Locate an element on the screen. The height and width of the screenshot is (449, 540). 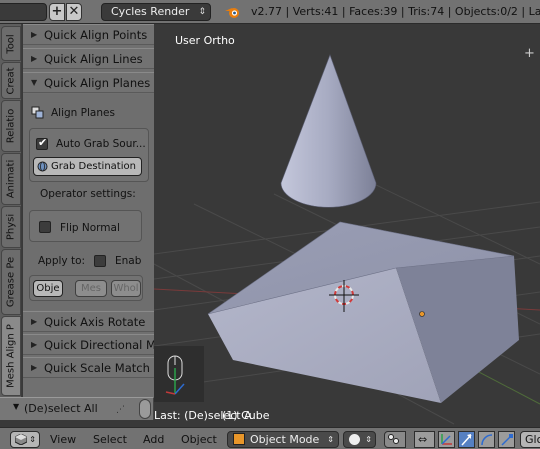
menu-add: Add is located at coordinates (153, 438).